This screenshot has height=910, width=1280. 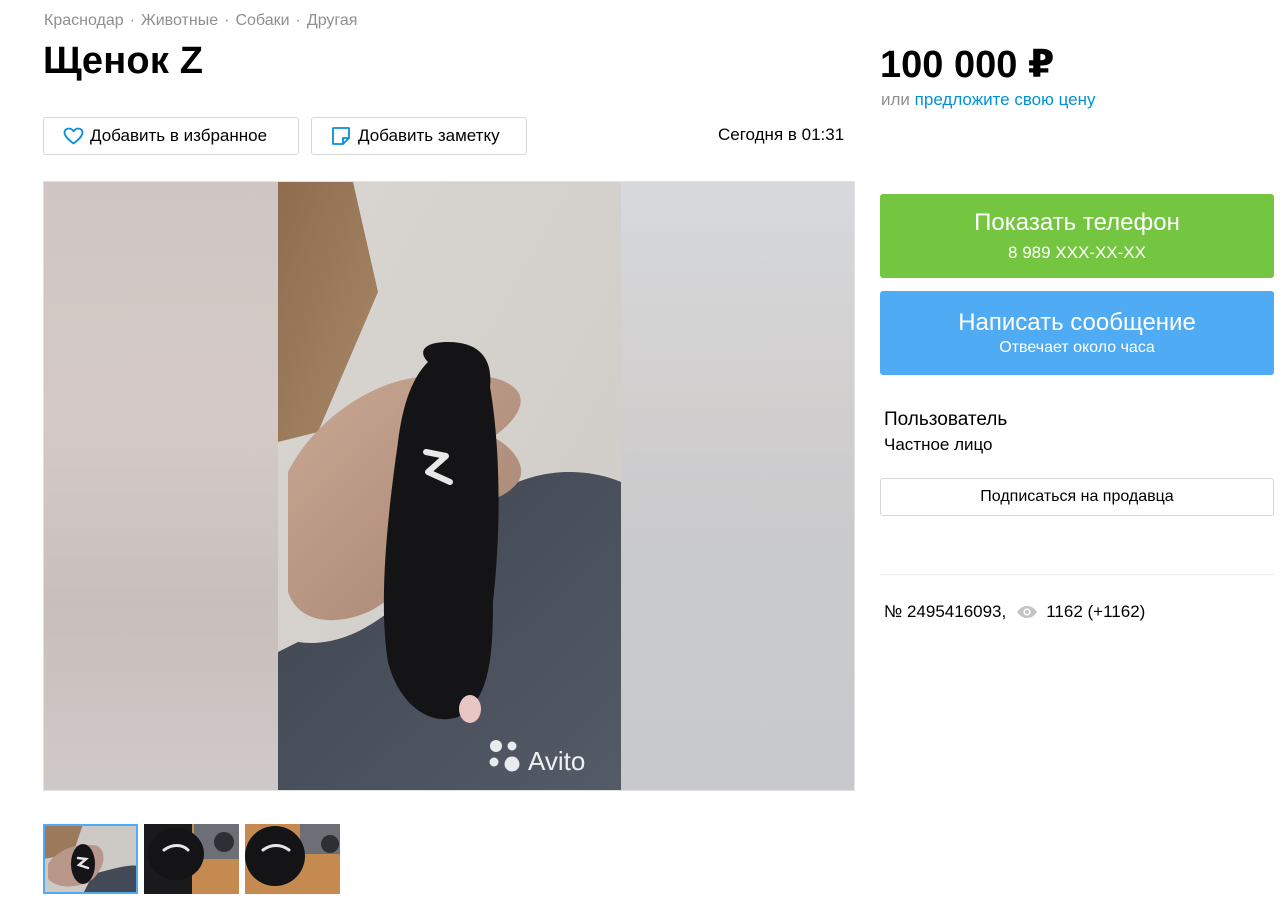 I want to click on write-message-button: Написать сообщение Отвечает около часа, so click(x=1077, y=333).